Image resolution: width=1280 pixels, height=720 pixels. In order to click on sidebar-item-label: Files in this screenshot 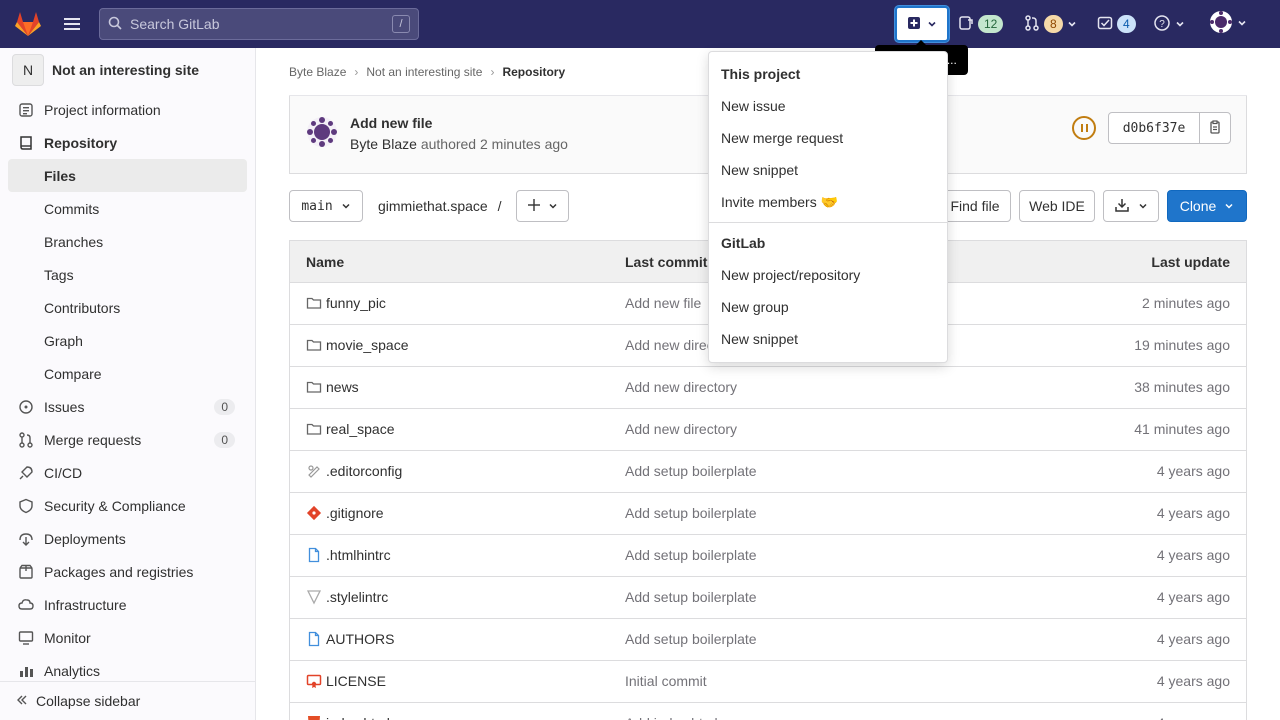, I will do `click(60, 175)`.